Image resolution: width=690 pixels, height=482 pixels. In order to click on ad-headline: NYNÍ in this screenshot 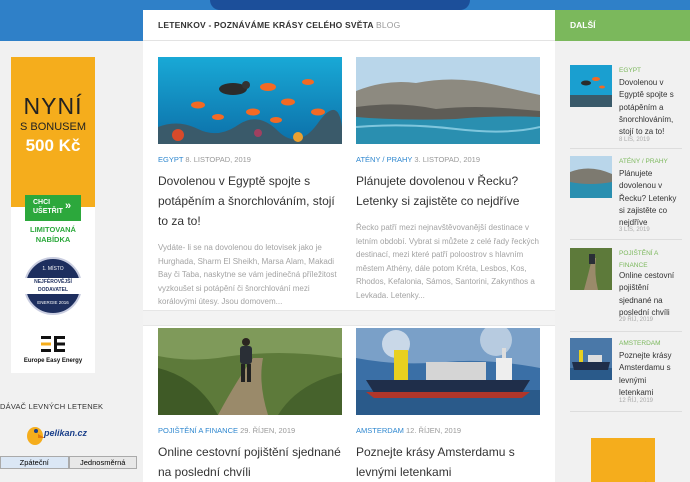, I will do `click(53, 106)`.